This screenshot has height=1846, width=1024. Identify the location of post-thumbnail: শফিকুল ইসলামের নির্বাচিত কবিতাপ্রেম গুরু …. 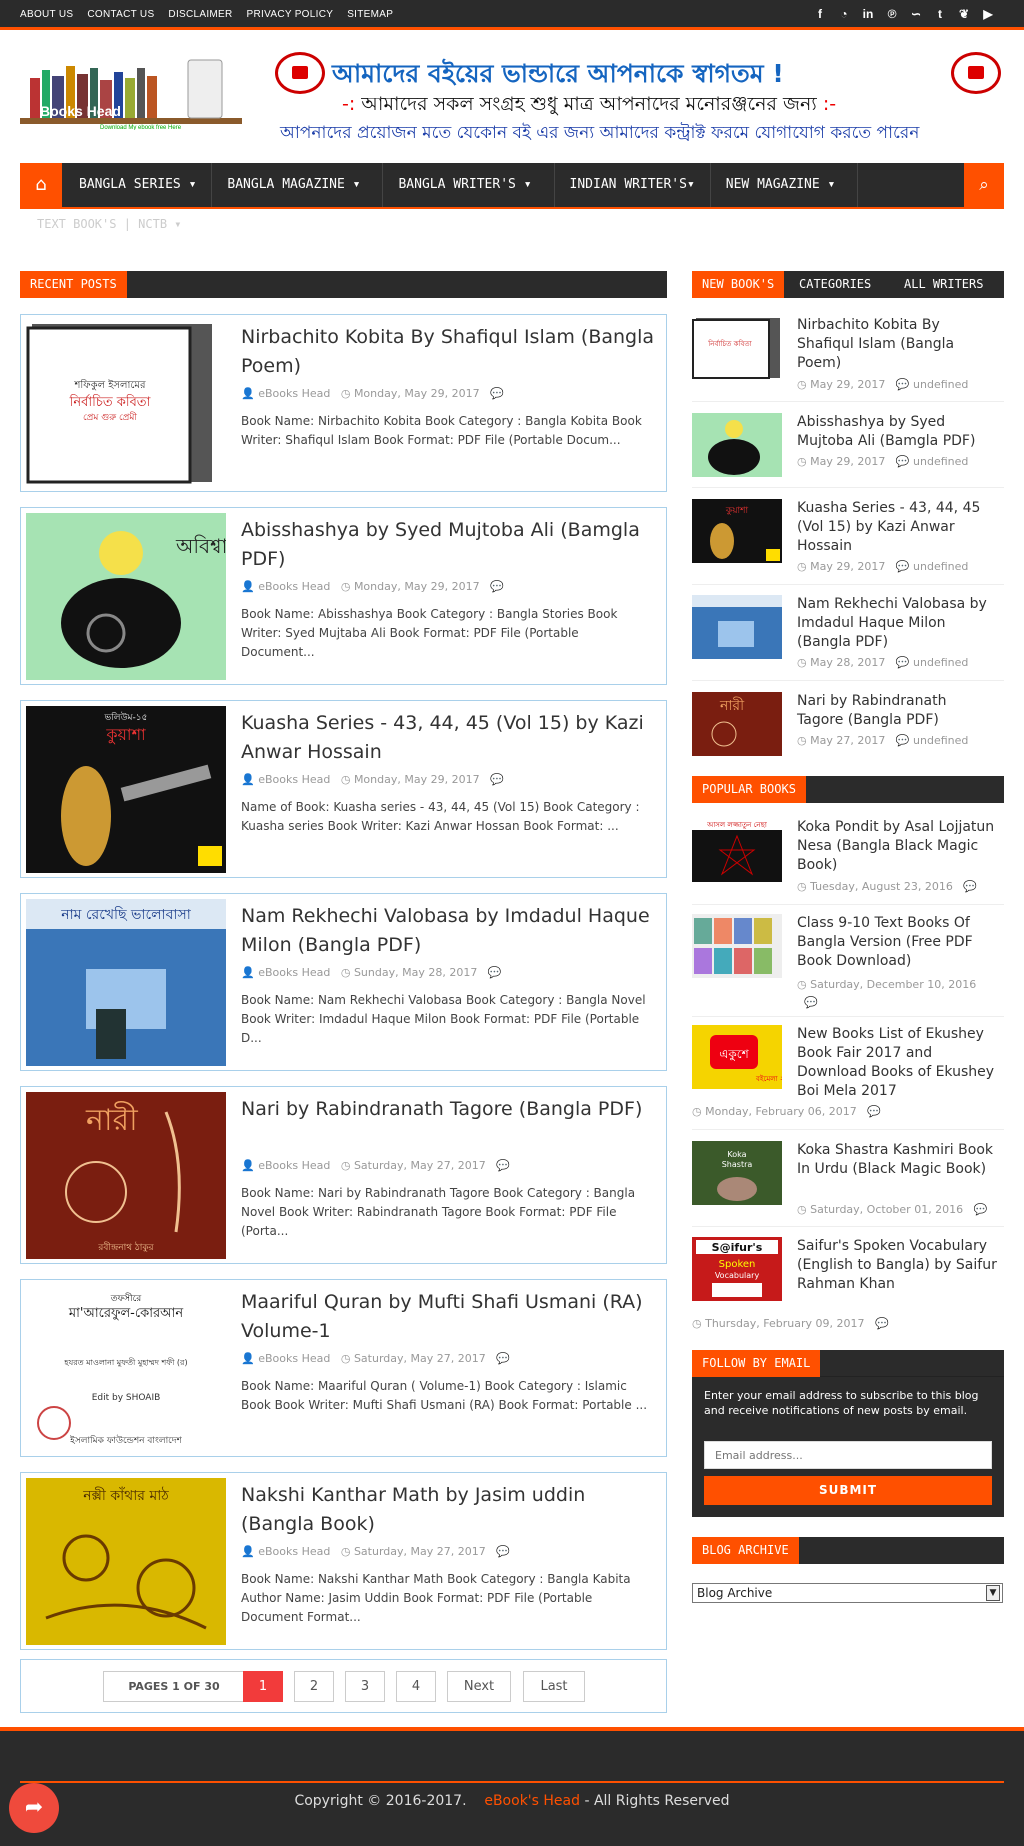
(126, 403).